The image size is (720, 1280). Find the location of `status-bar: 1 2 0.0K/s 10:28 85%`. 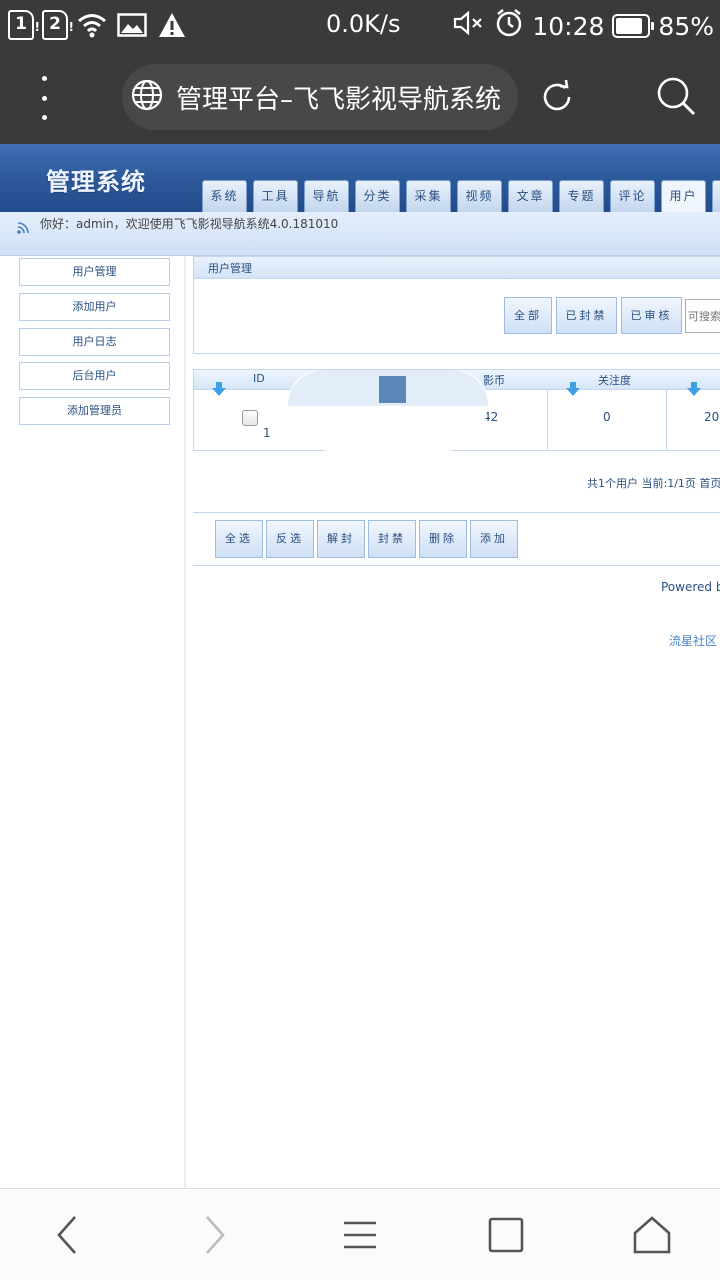

status-bar: 1 2 0.0K/s 10:28 85% is located at coordinates (360, 26).